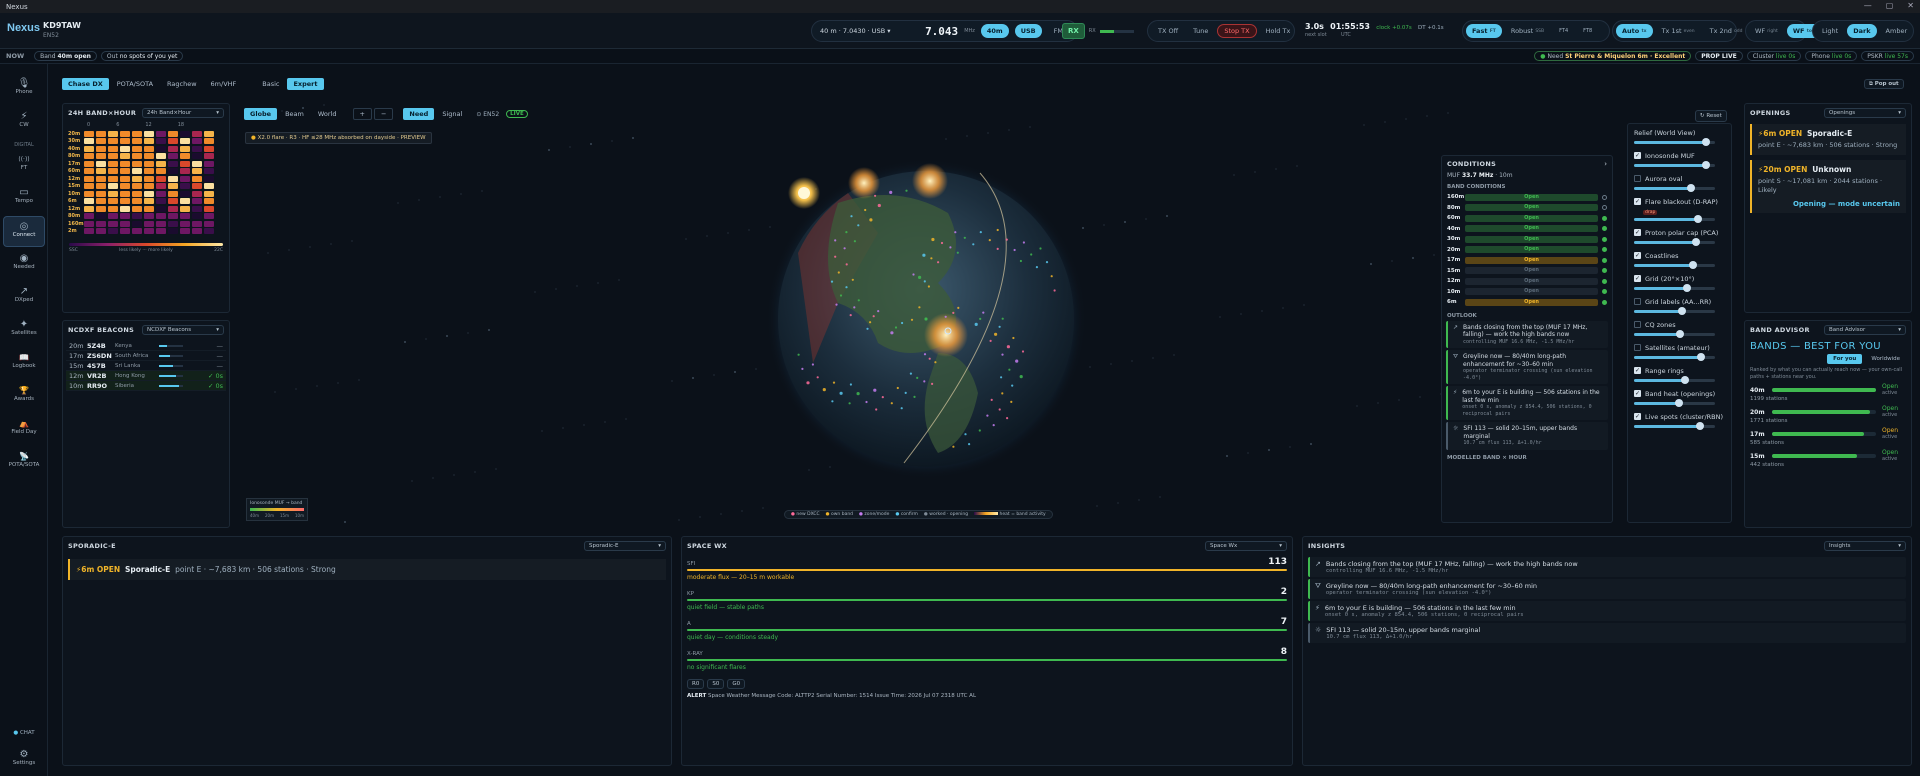 The height and width of the screenshot is (776, 1920). Describe the element at coordinates (1679, 232) in the screenshot. I see `layer-toggle: ✓ Proton polar cap (PCA)` at that location.